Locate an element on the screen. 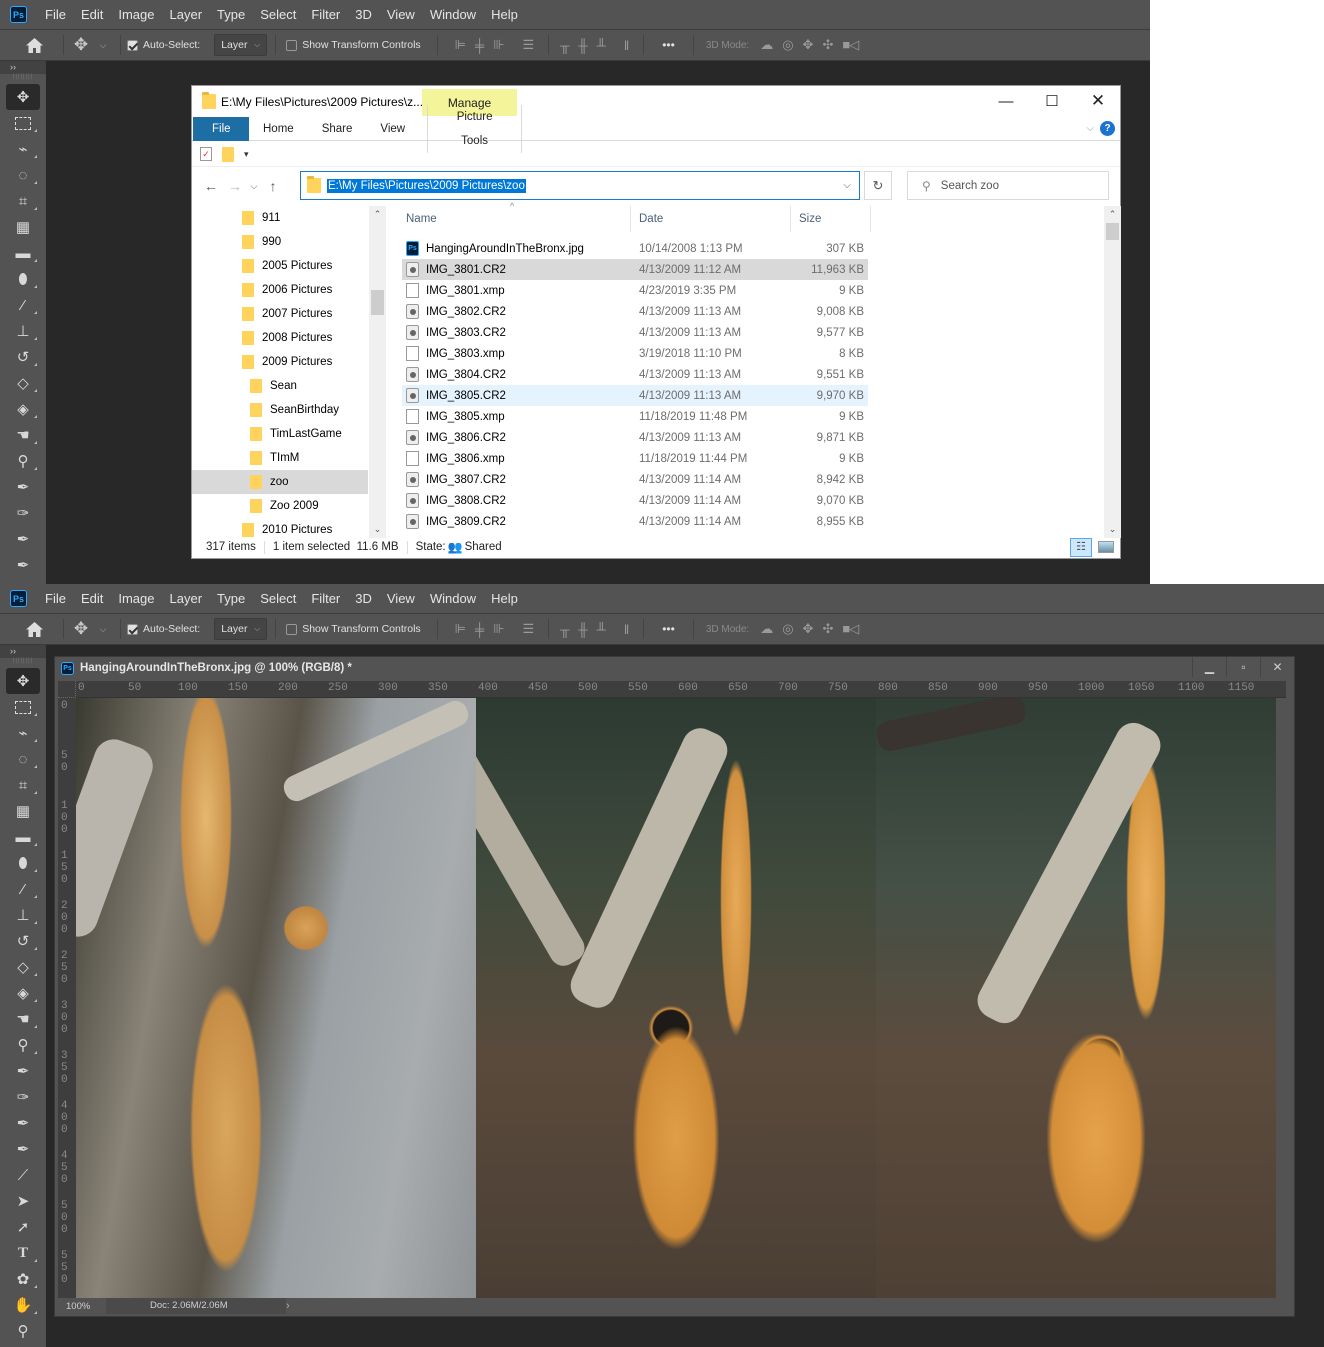 The height and width of the screenshot is (1347, 1324). lasso-tool: ⌁ is located at coordinates (23, 149).